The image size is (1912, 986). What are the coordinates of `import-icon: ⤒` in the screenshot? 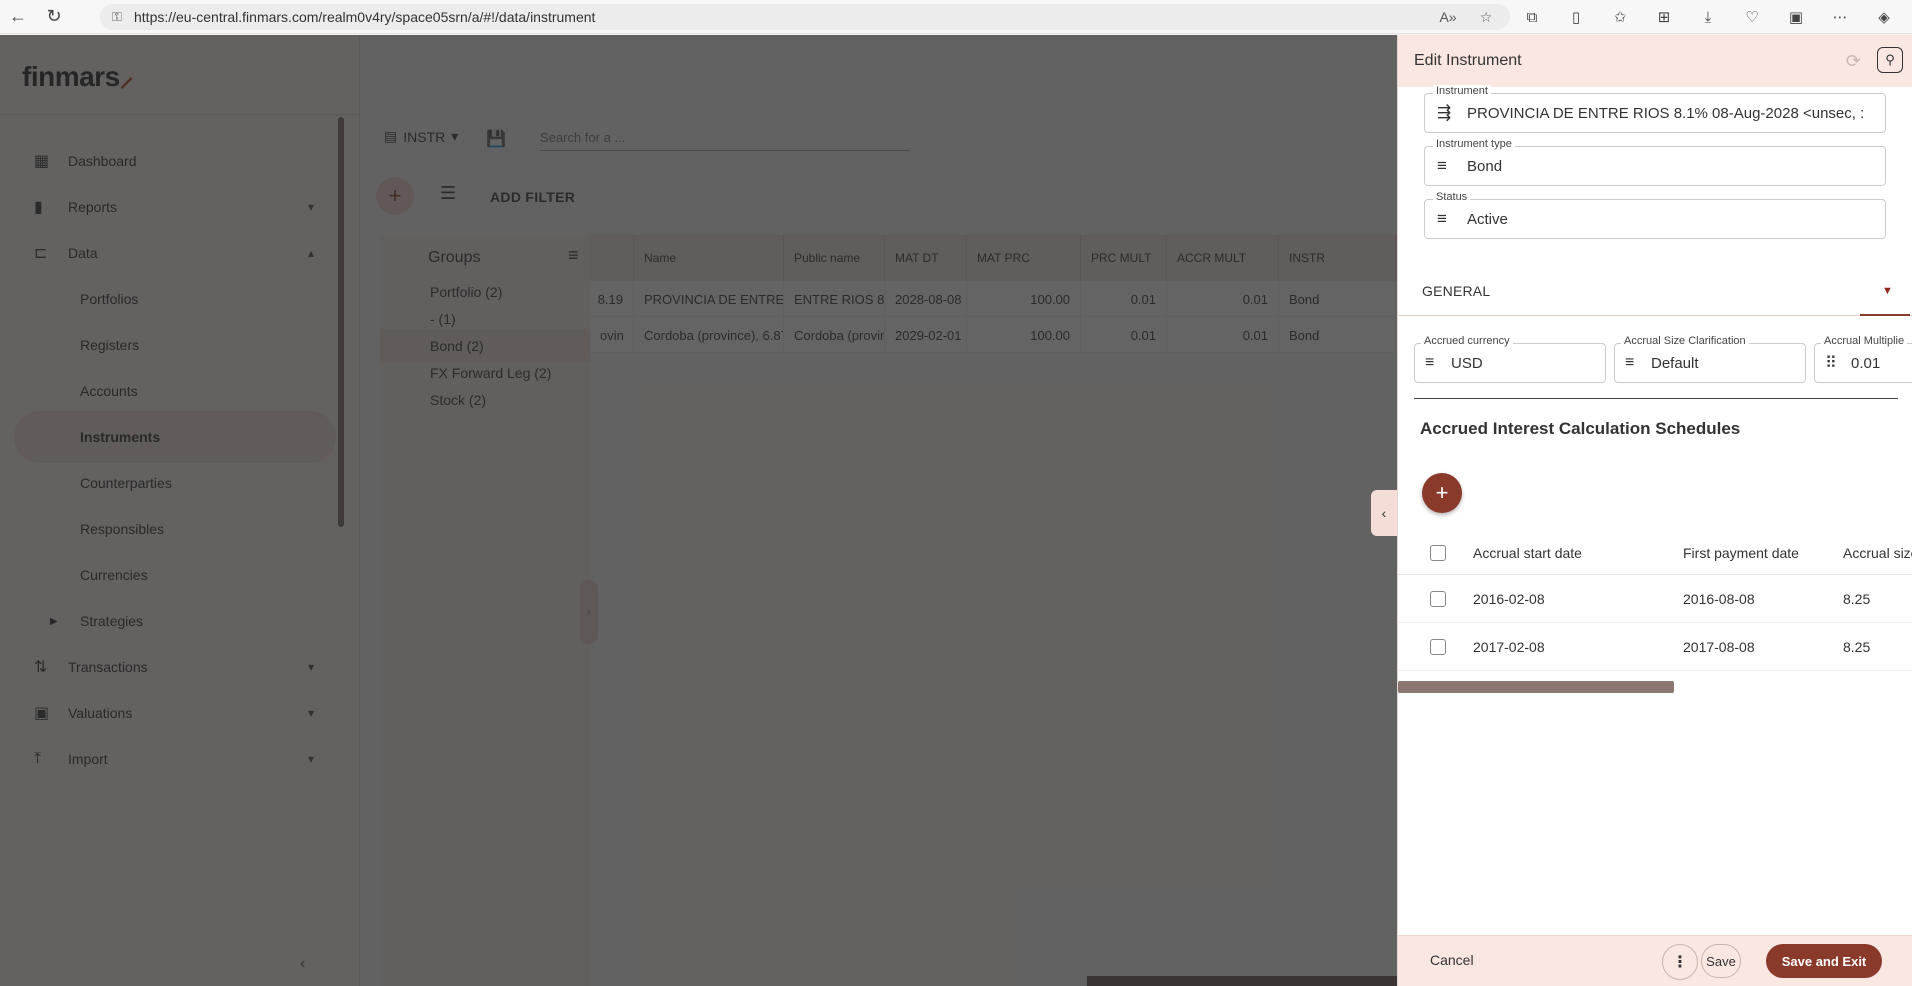 It's located at (38, 758).